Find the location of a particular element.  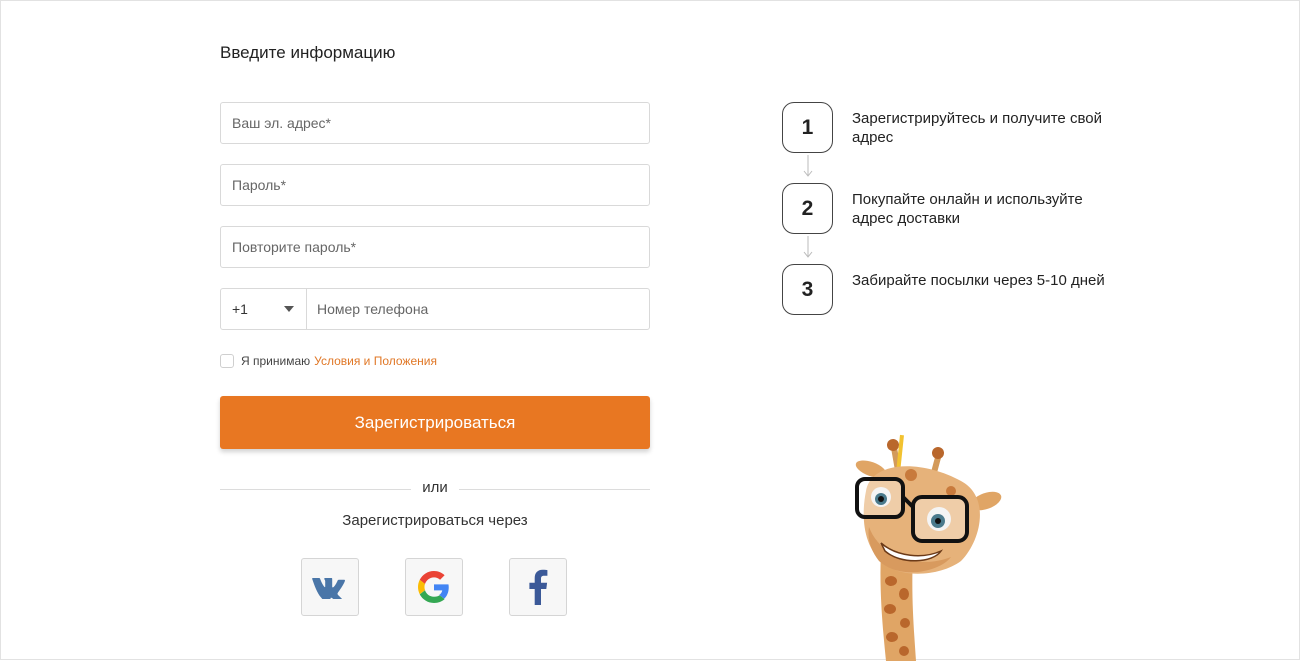

terms-row: Я принимаю Условия и Положения is located at coordinates (328, 361).